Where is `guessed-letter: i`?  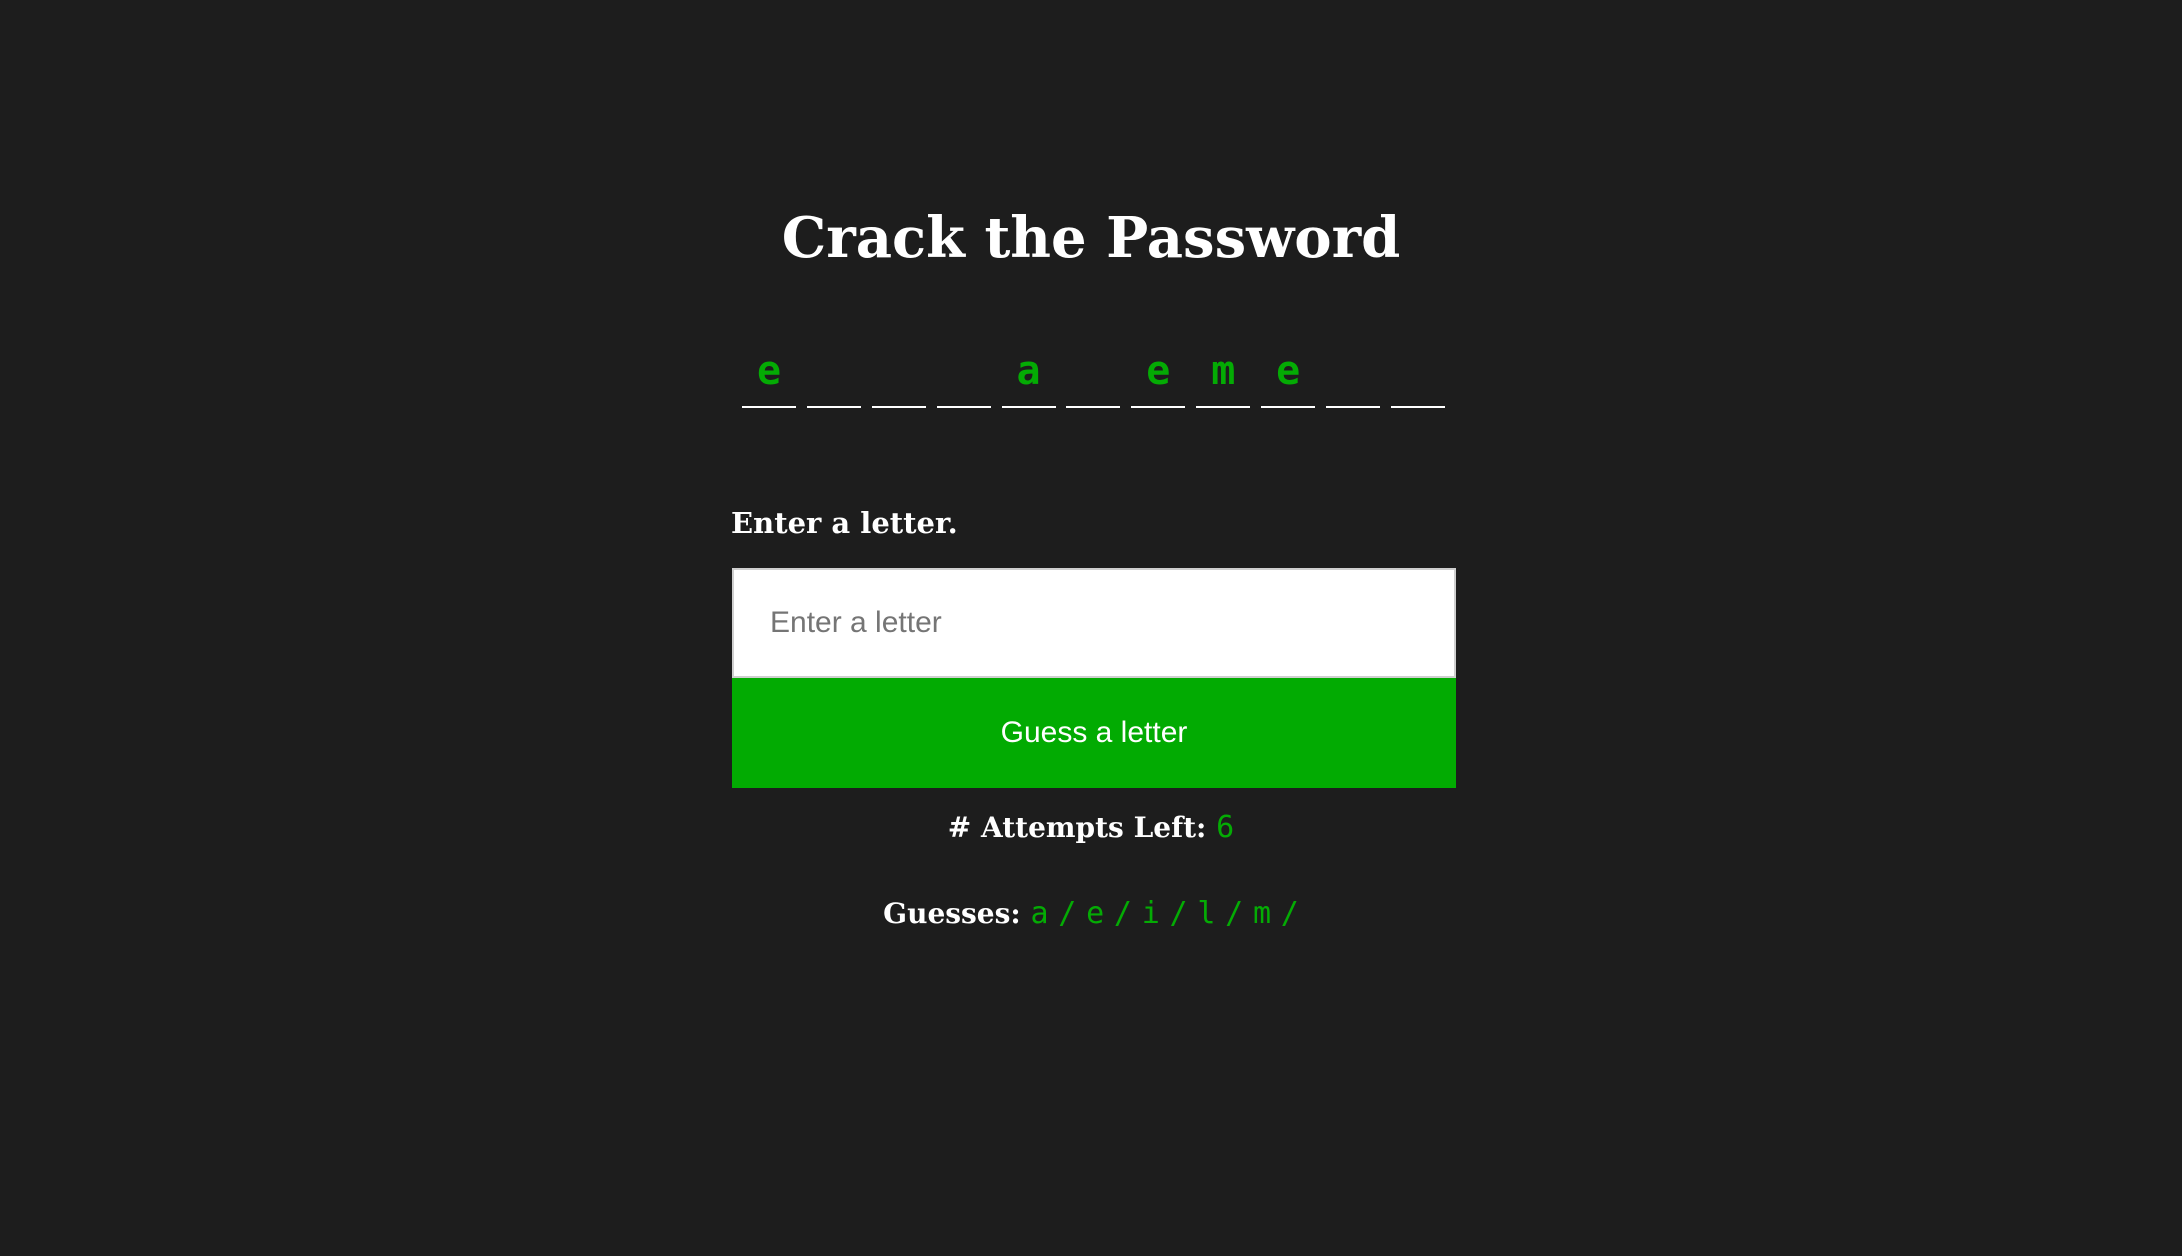 guessed-letter: i is located at coordinates (1150, 913).